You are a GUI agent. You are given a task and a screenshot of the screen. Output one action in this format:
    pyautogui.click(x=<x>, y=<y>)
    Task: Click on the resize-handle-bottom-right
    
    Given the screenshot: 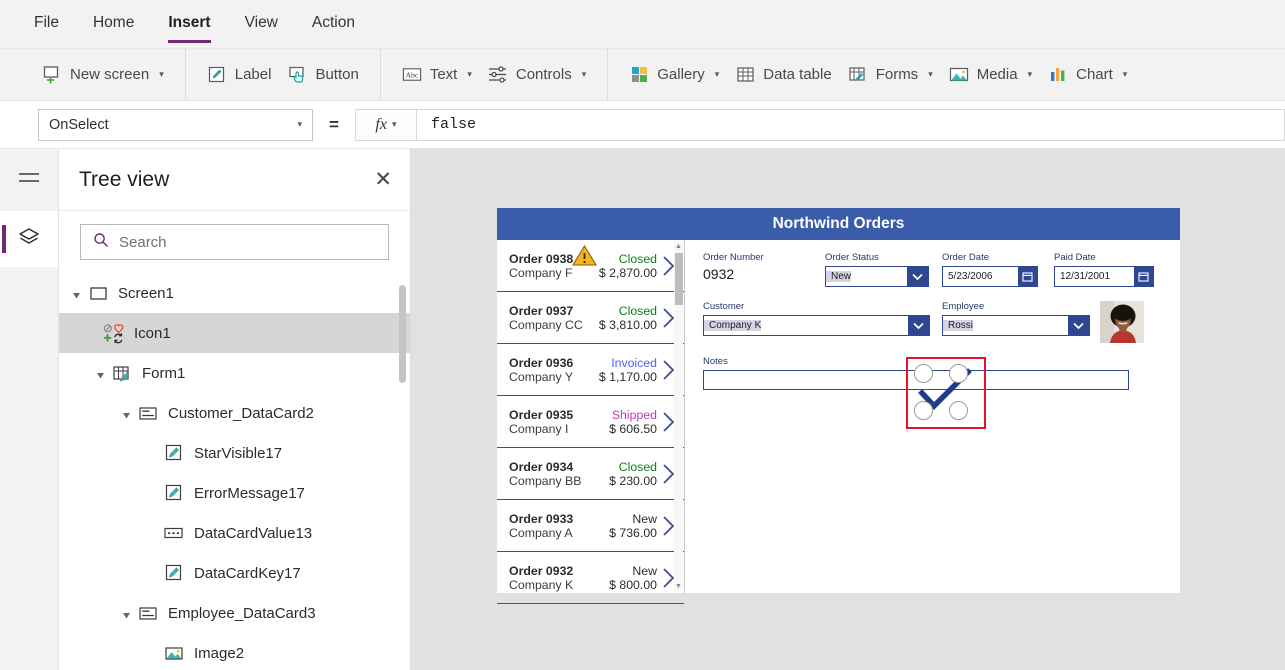 What is the action you would take?
    pyautogui.click(x=958, y=410)
    